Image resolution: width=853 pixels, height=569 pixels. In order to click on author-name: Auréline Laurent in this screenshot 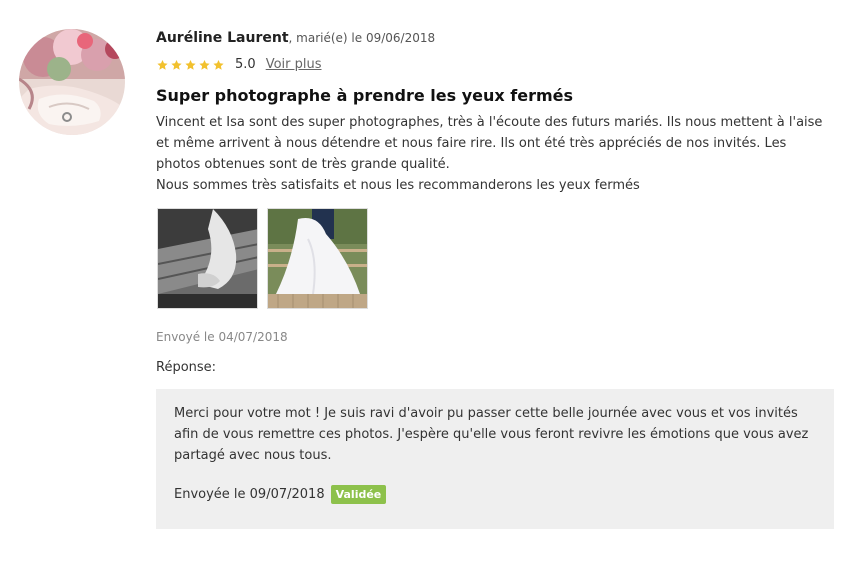, I will do `click(222, 38)`.